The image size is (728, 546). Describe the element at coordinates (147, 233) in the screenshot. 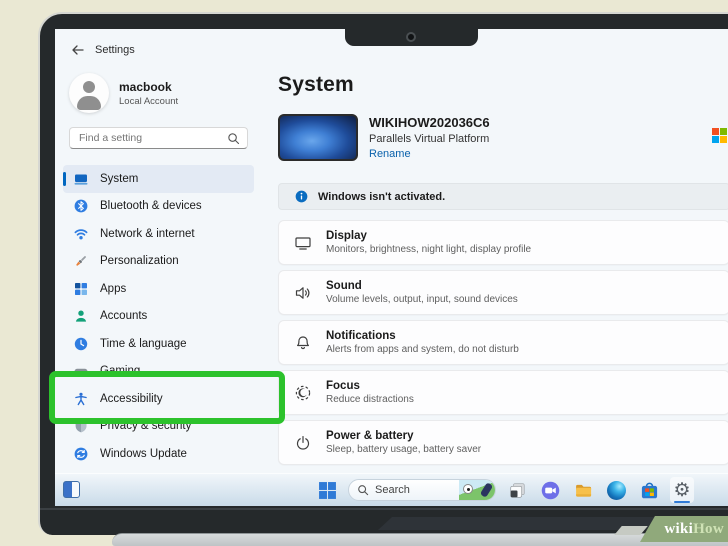

I see `sidebar-item-label: Network & internet` at that location.